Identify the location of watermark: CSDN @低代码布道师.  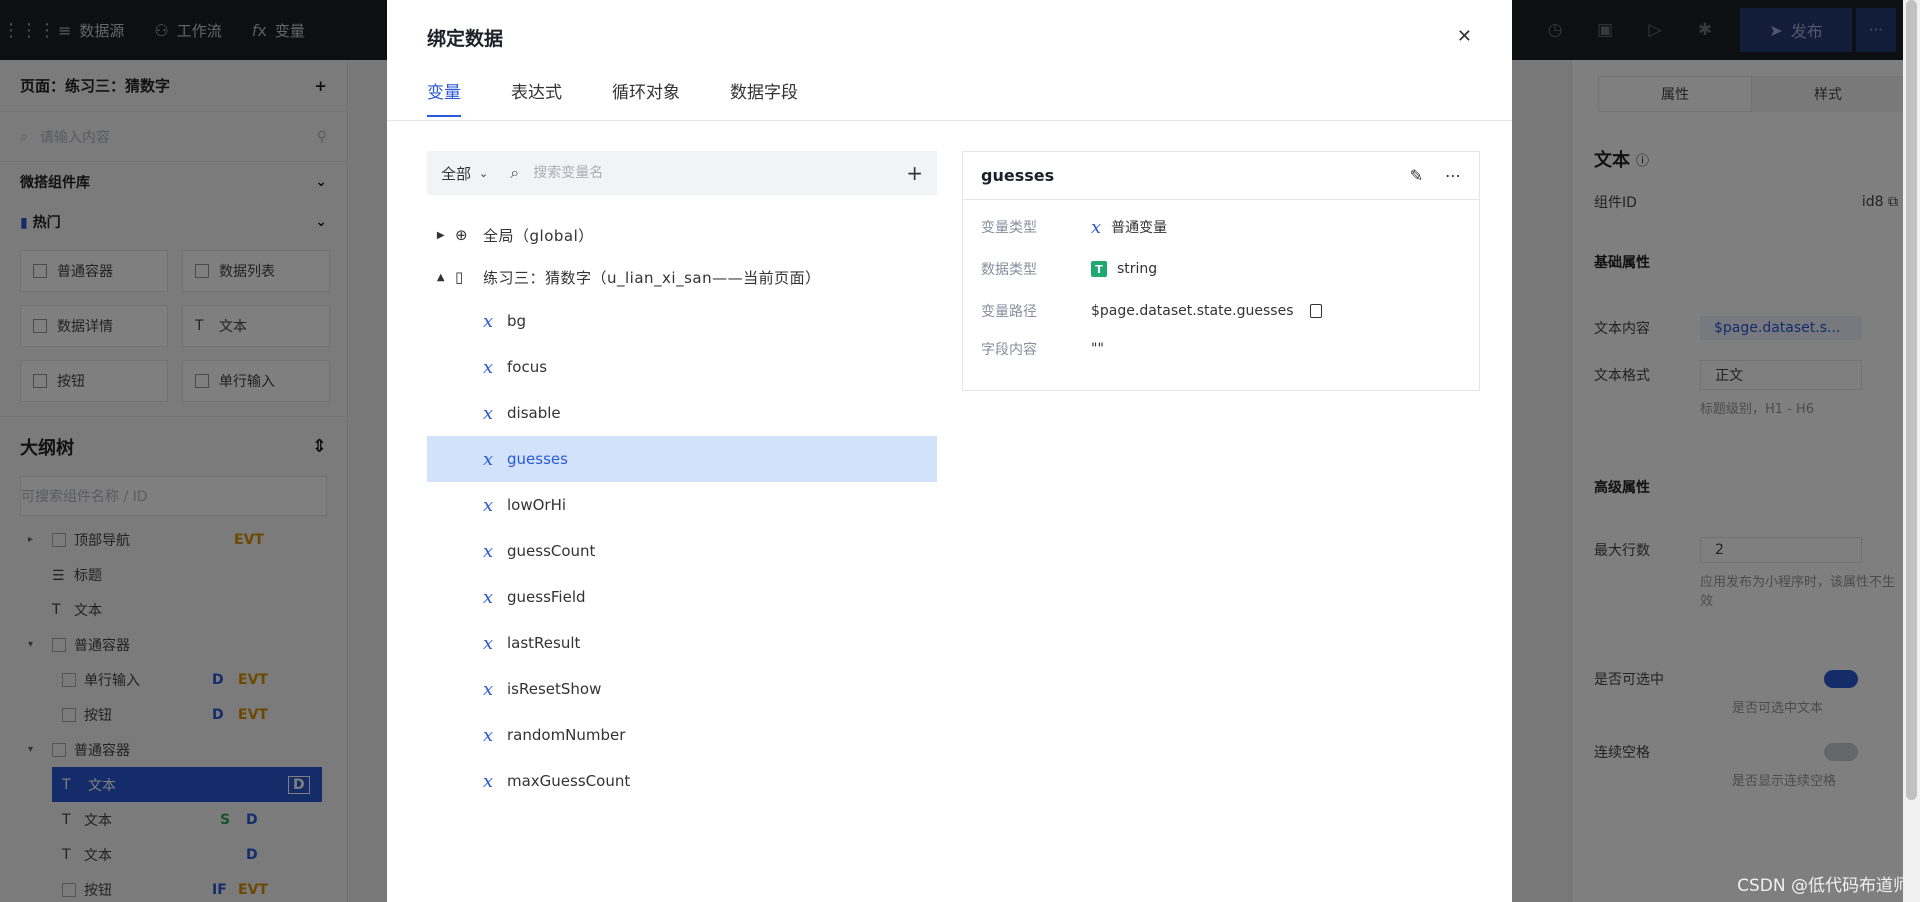
(1823, 886).